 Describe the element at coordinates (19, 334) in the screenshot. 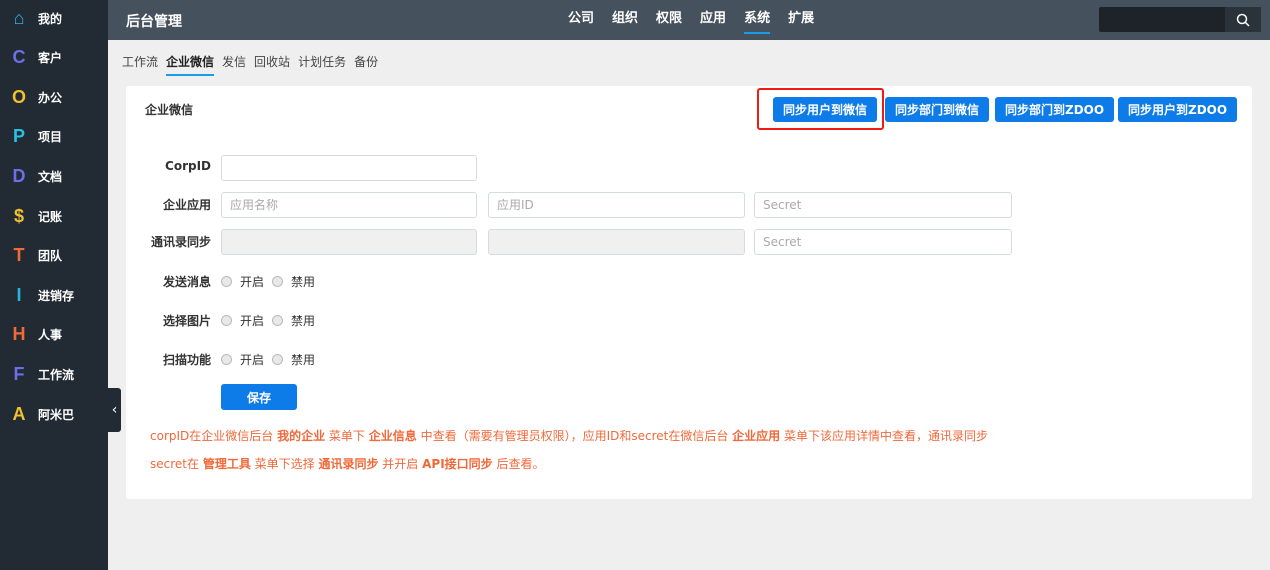

I see `sidebar-icon: H` at that location.